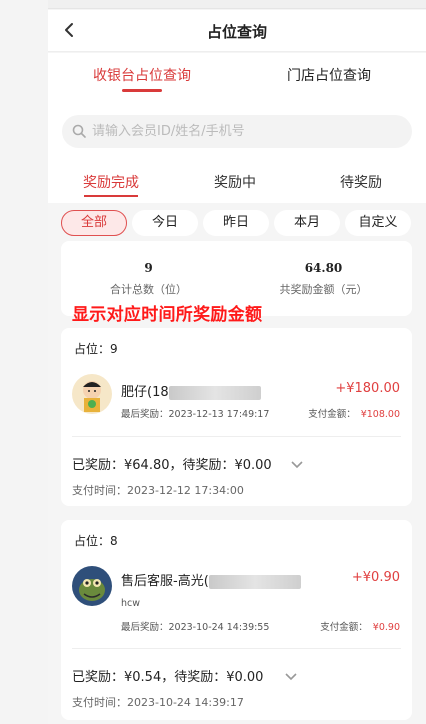  What do you see at coordinates (96, 349) in the screenshot?
I see `seat-number: 占位：9` at bounding box center [96, 349].